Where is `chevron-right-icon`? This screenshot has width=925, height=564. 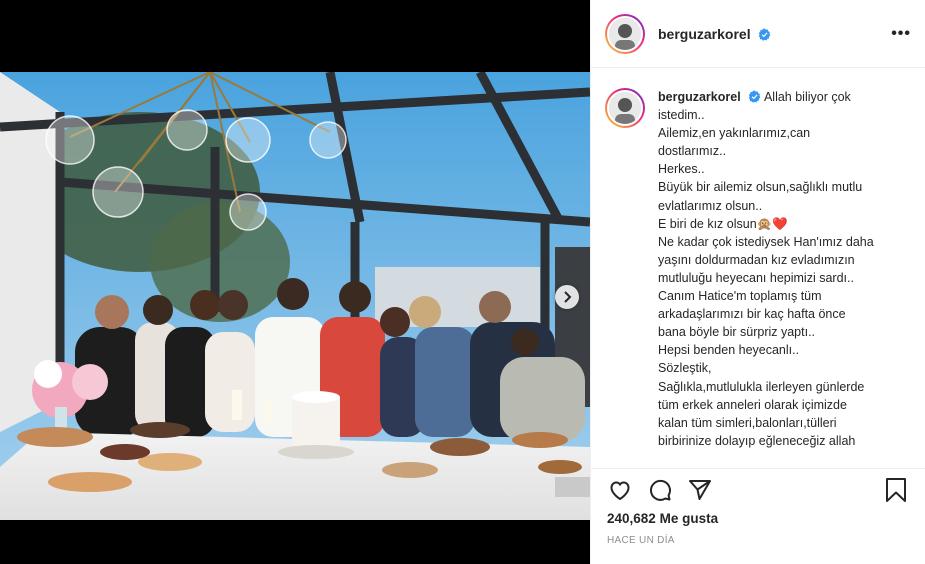
chevron-right-icon is located at coordinates (568, 297).